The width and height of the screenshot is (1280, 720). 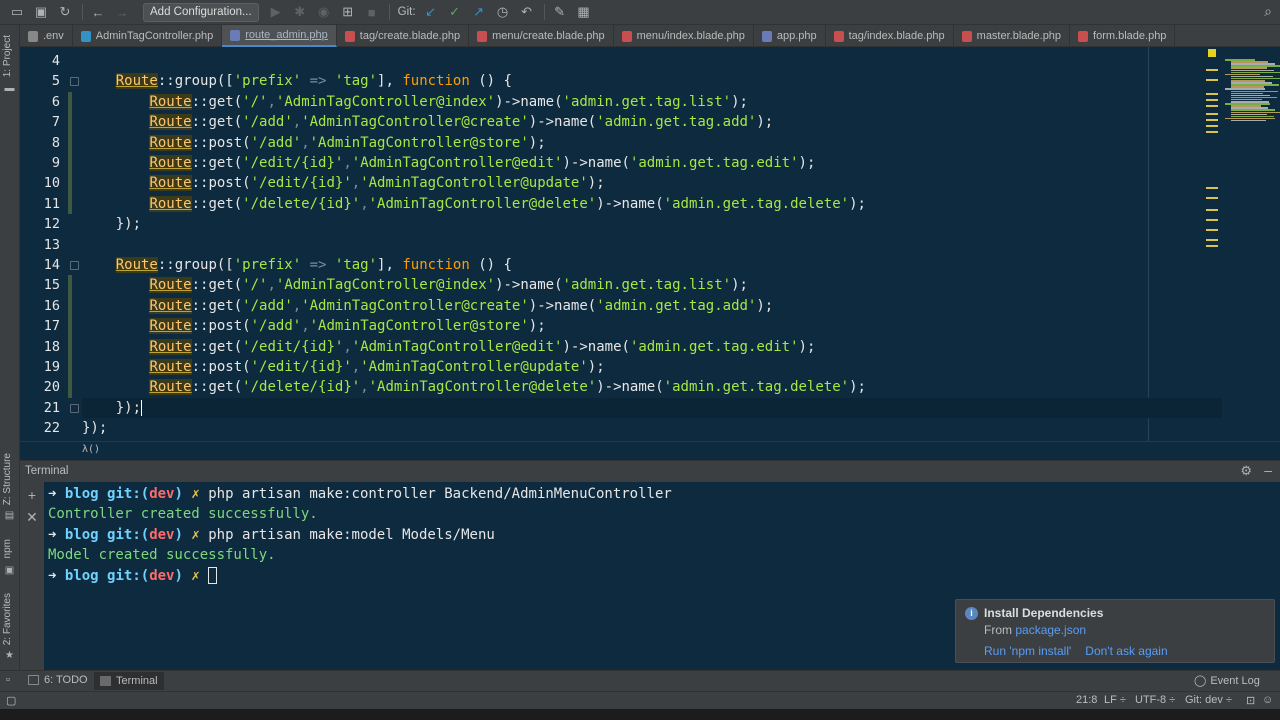 What do you see at coordinates (40, 163) in the screenshot?
I see `line-number: 9` at bounding box center [40, 163].